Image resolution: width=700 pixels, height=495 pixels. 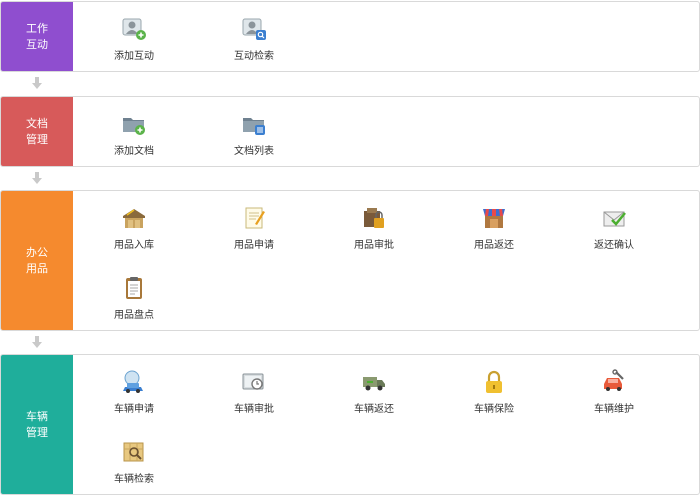 What do you see at coordinates (37, 36) in the screenshot?
I see `section-label: 工作互动` at bounding box center [37, 36].